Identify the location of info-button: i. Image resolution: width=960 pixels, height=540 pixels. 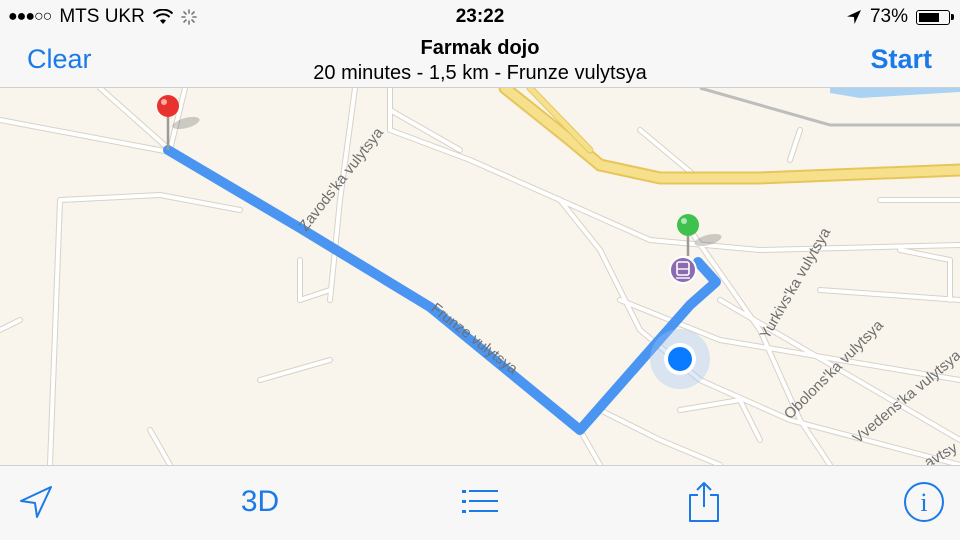
(924, 502).